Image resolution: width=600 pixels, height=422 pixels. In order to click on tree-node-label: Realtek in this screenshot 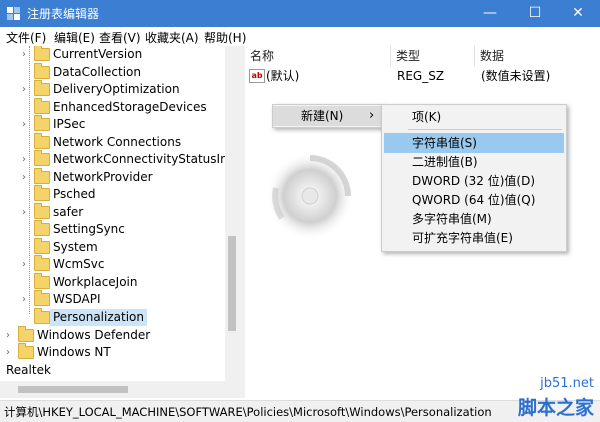, I will do `click(28, 370)`.